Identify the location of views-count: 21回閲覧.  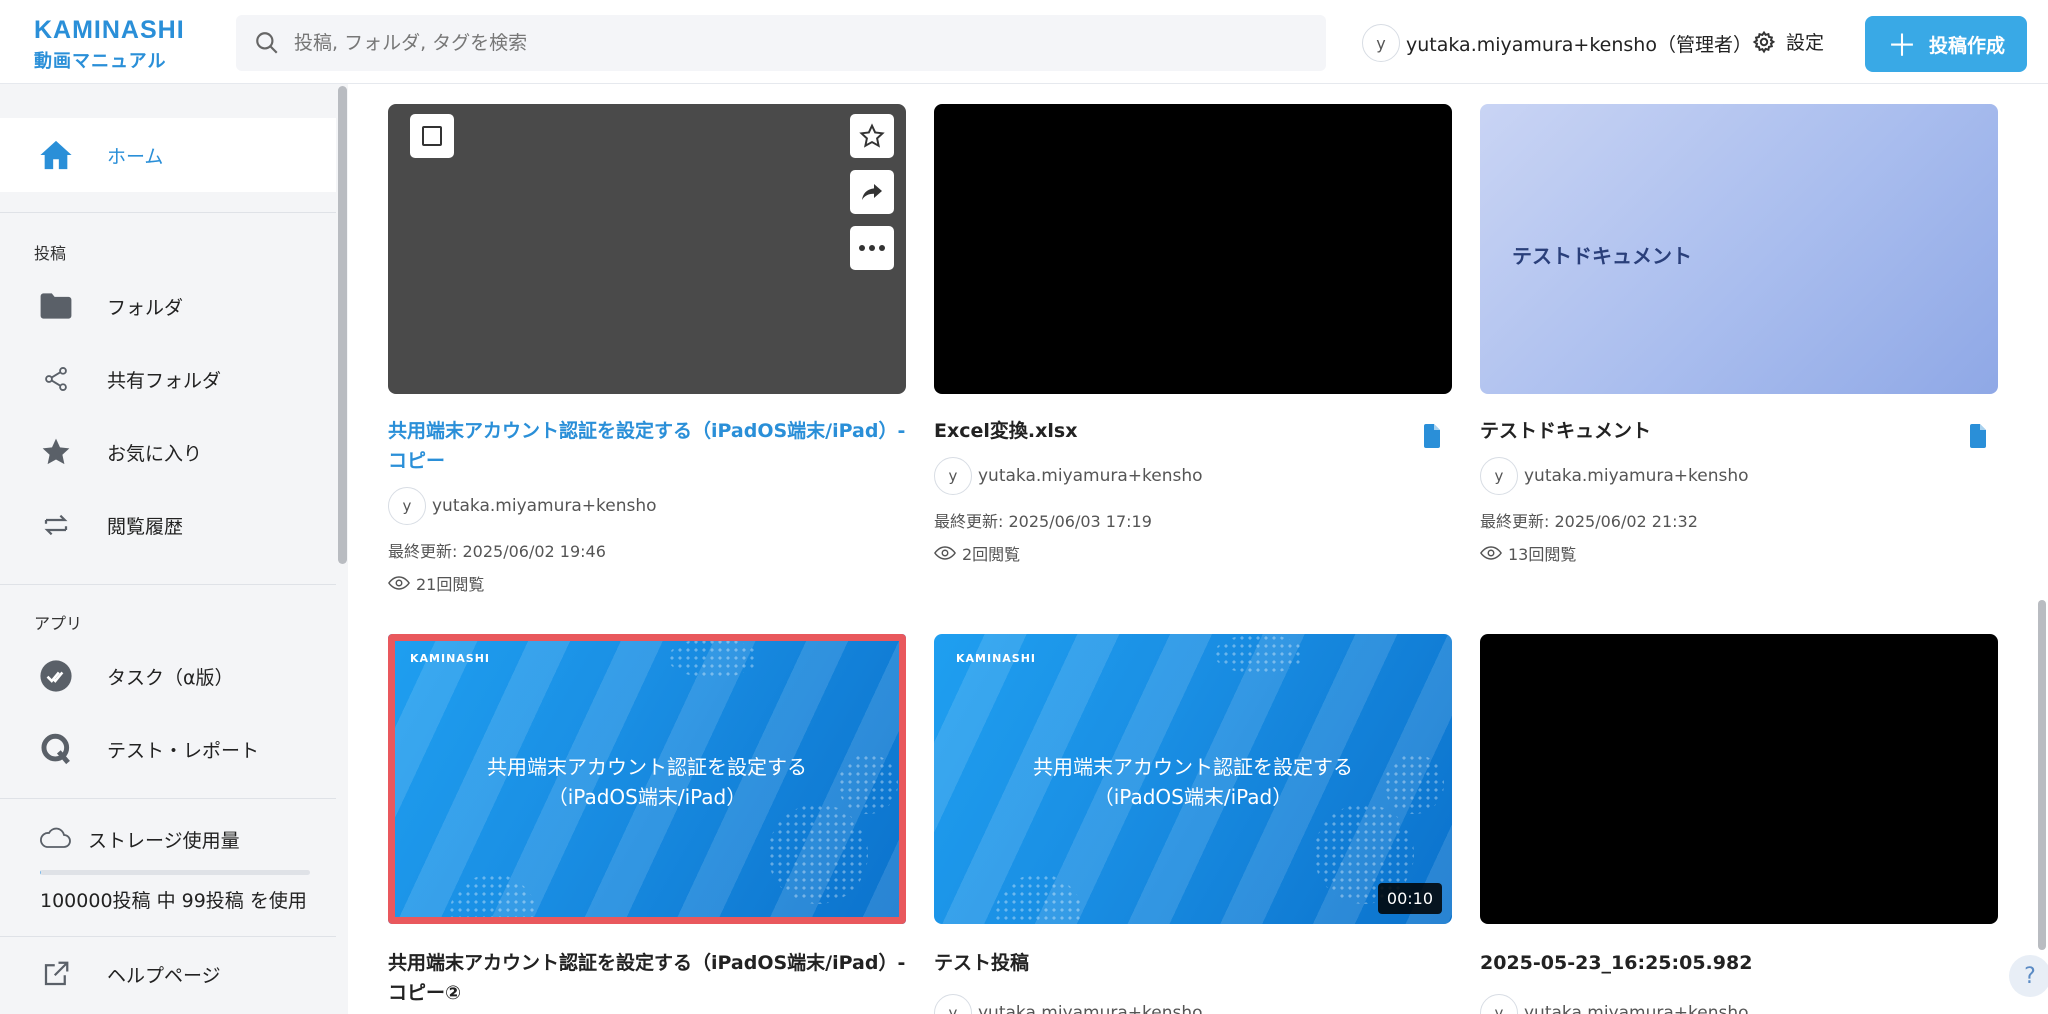
(450, 584).